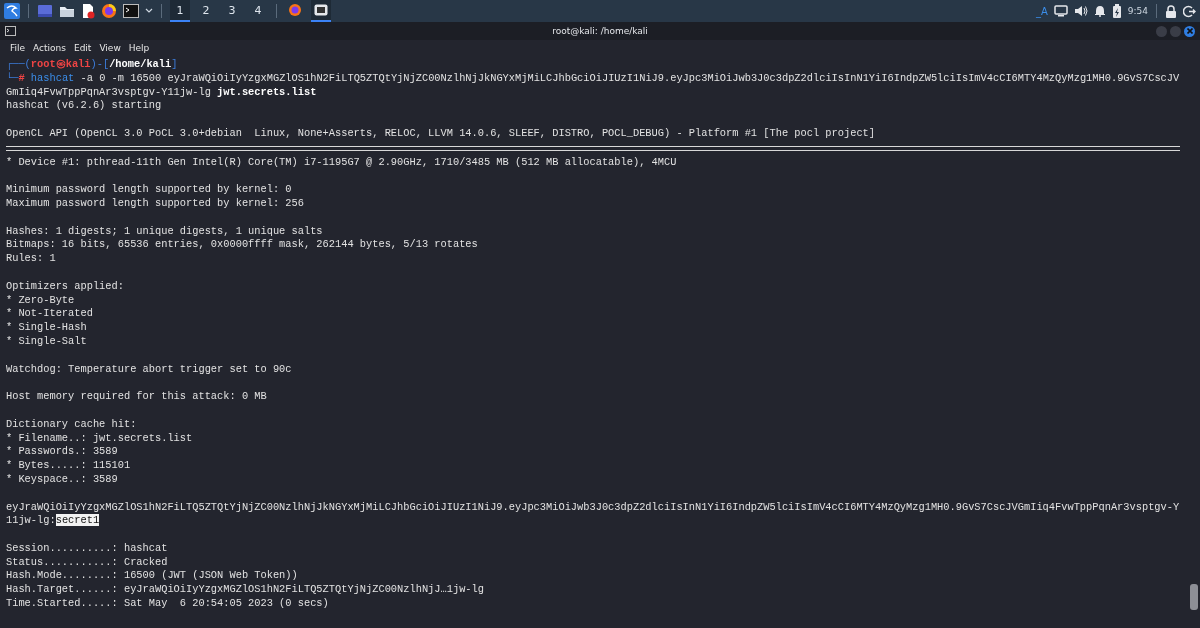 This screenshot has width=1200, height=628. I want to click on caret-icon, so click(149, 11).